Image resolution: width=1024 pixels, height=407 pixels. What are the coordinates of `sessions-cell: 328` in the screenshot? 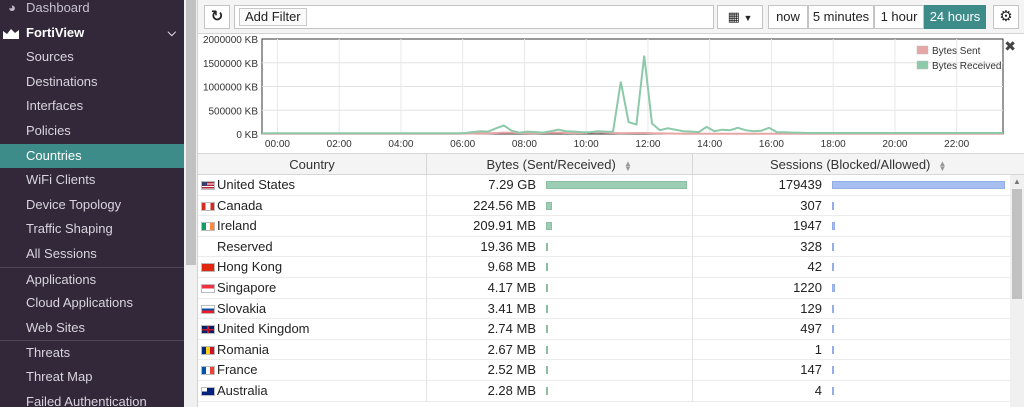 It's located at (851, 247).